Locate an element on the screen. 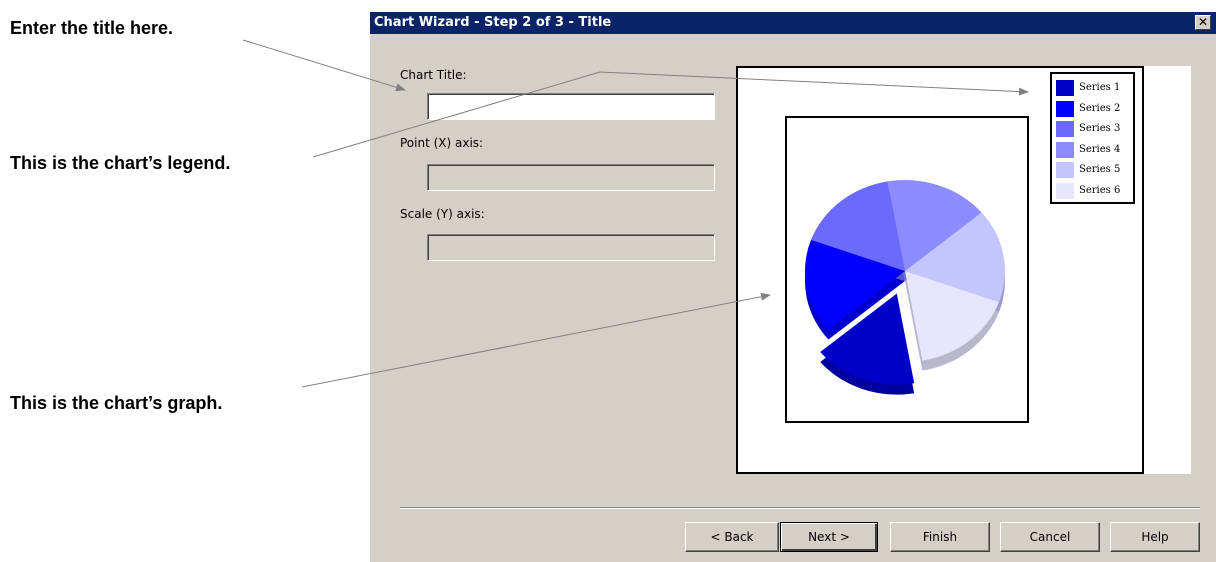  separator is located at coordinates (800, 508).